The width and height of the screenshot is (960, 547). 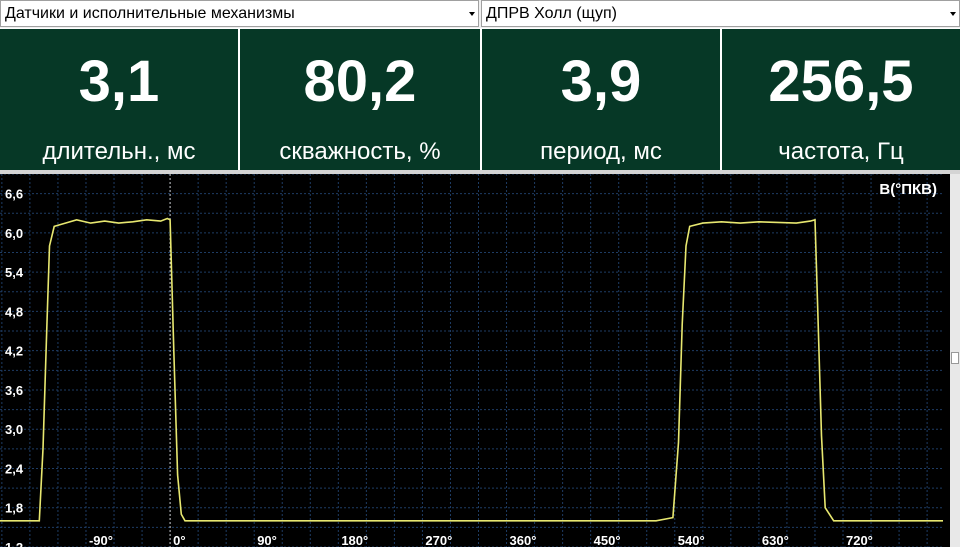 What do you see at coordinates (14, 508) in the screenshot?
I see `y-tick-label: 1,8` at bounding box center [14, 508].